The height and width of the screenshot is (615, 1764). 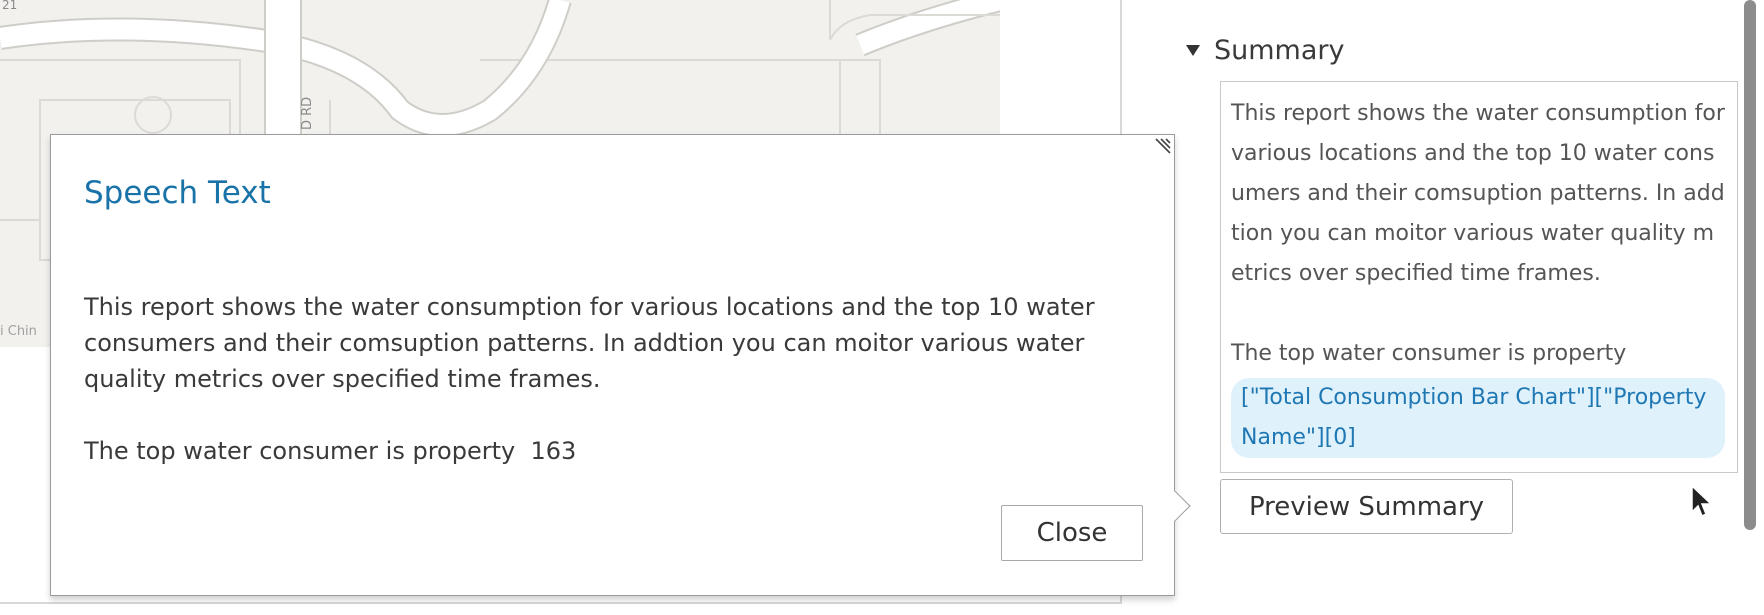 I want to click on map-attribution: i Chin, so click(x=18, y=331).